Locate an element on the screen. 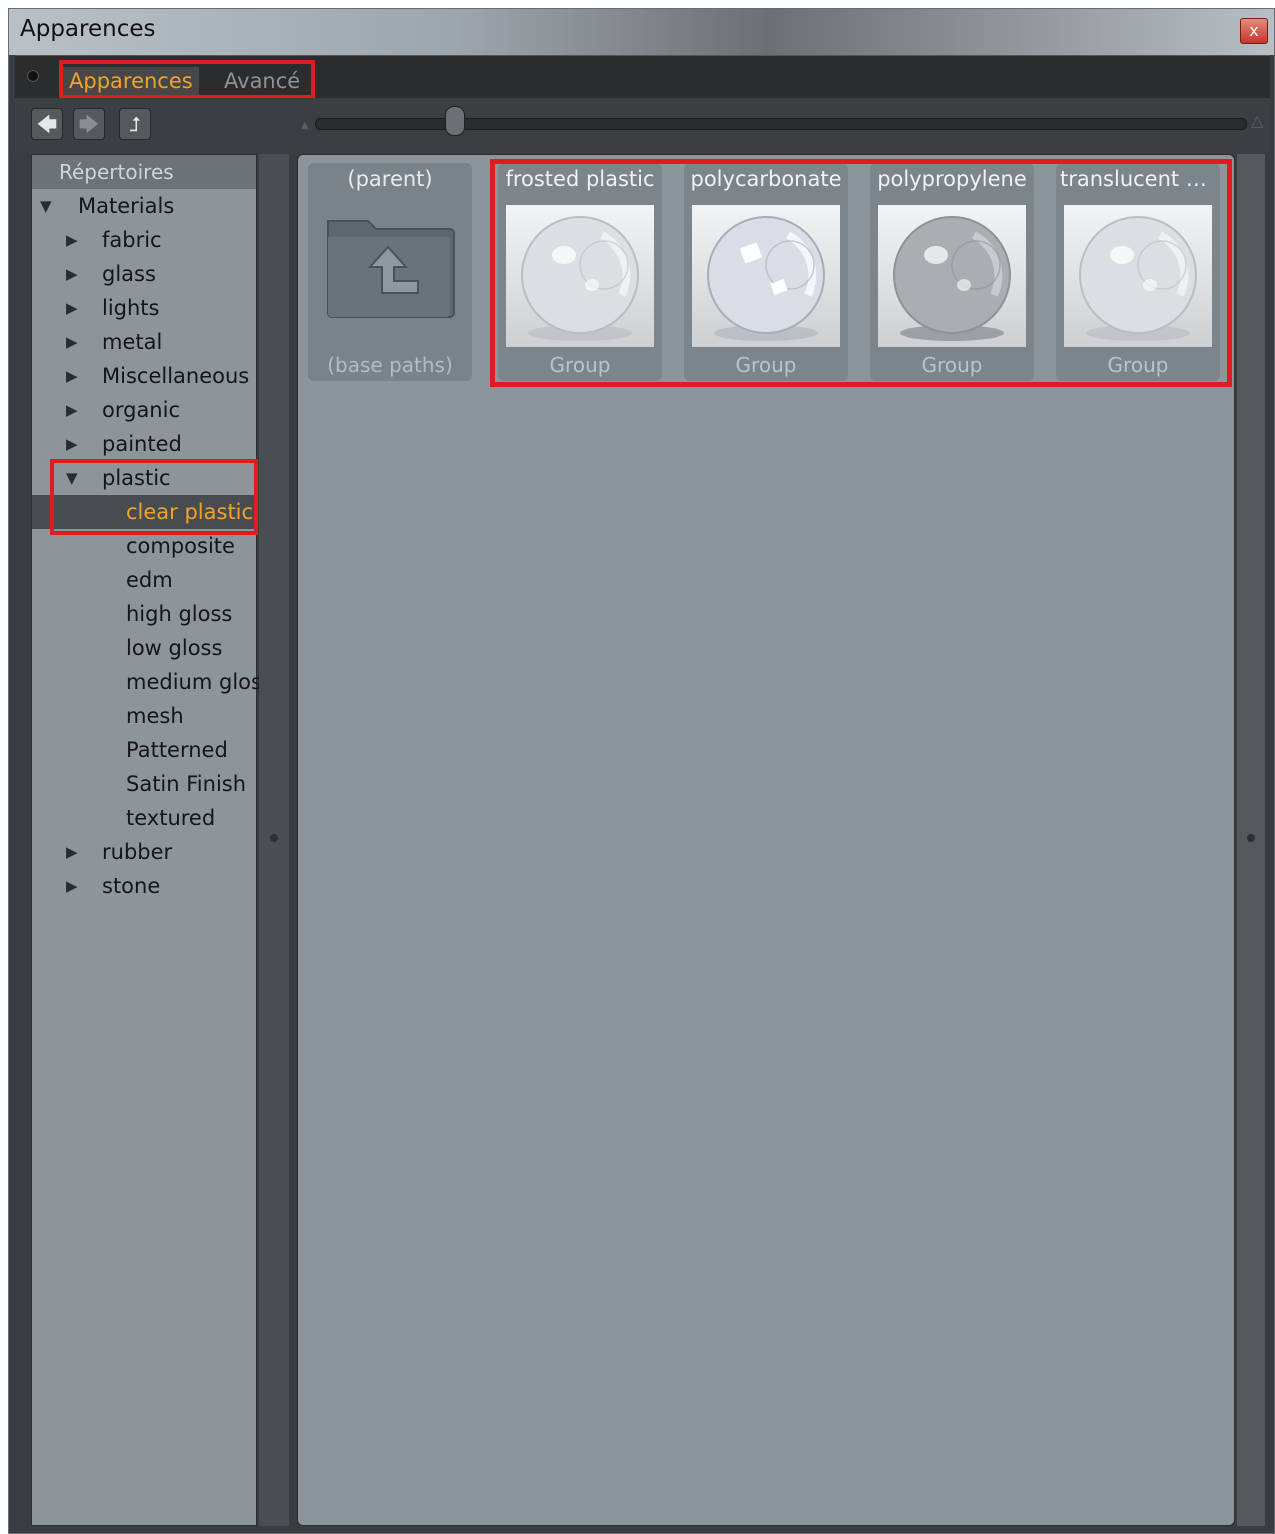  tree-item-label: organic is located at coordinates (141, 410).